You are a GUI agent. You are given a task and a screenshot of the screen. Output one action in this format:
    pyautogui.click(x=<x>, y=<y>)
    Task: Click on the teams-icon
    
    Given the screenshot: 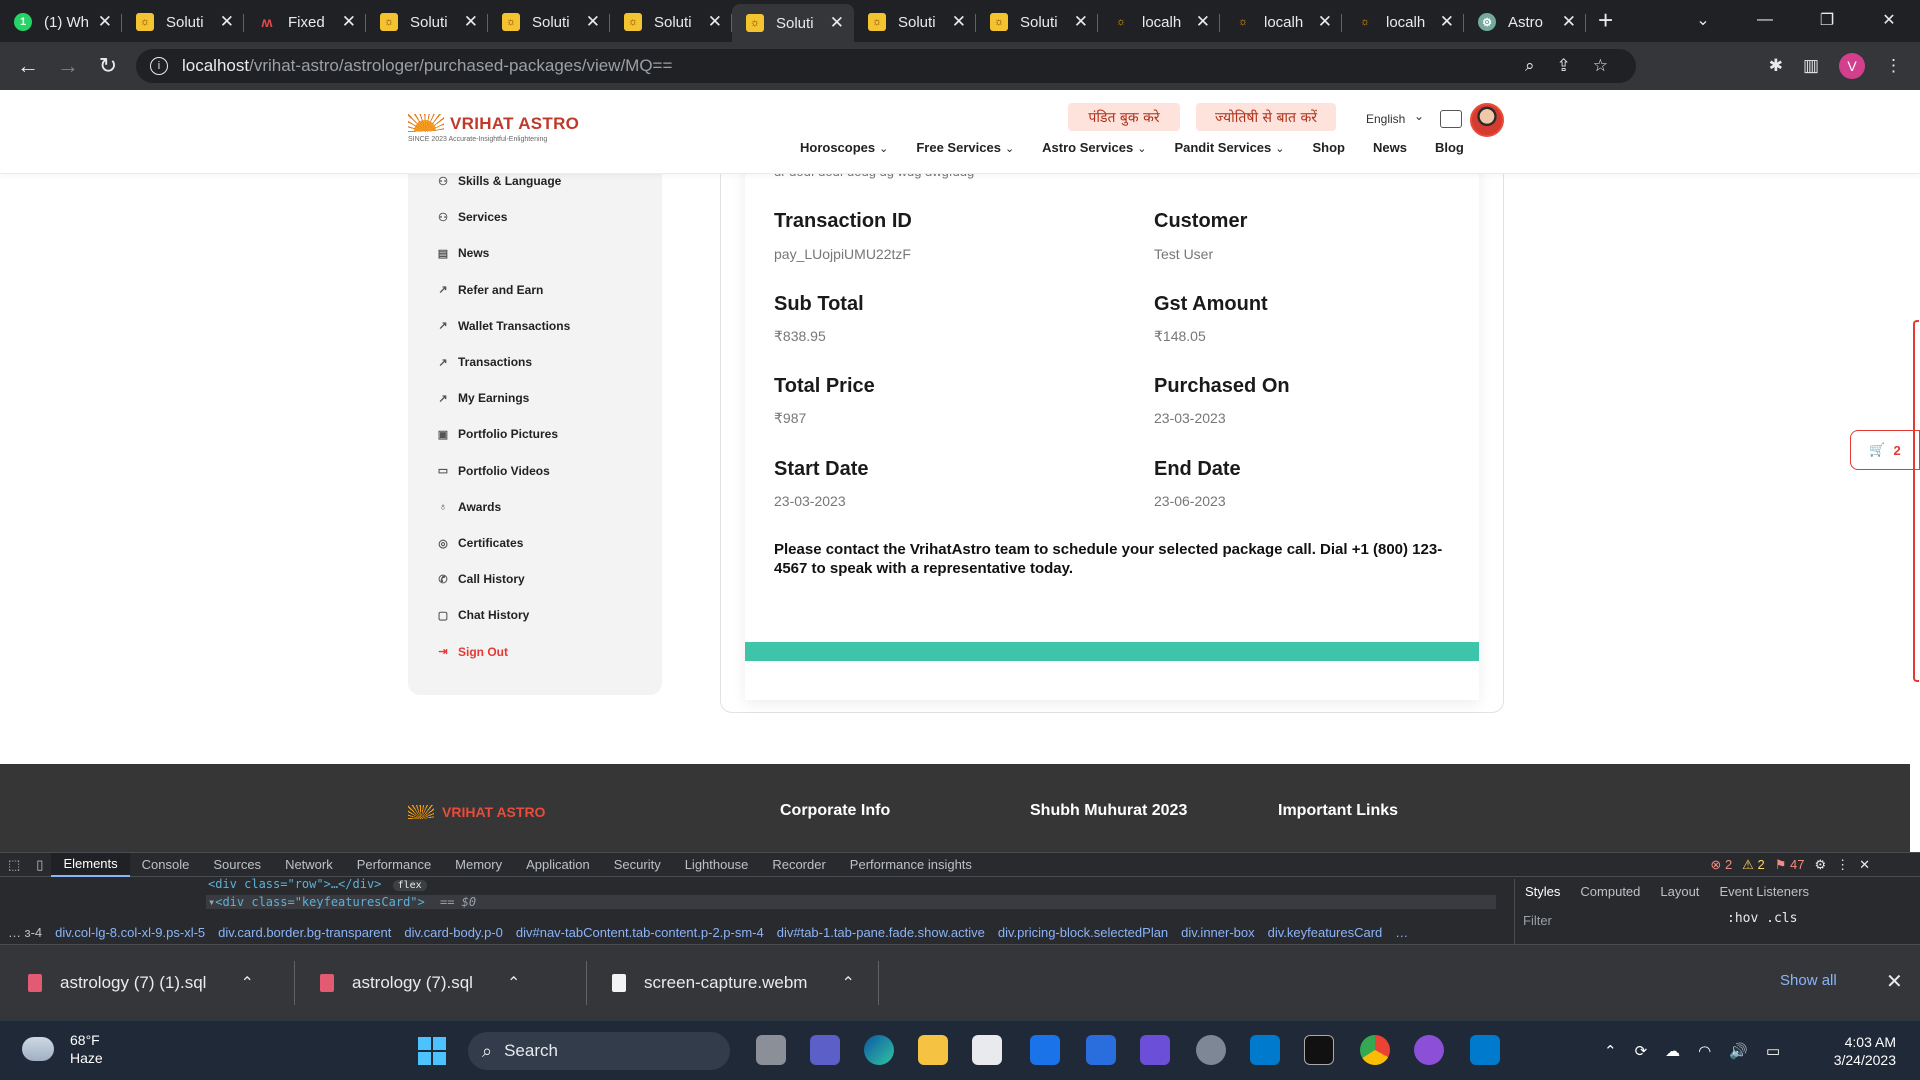 What is the action you would take?
    pyautogui.click(x=825, y=1050)
    